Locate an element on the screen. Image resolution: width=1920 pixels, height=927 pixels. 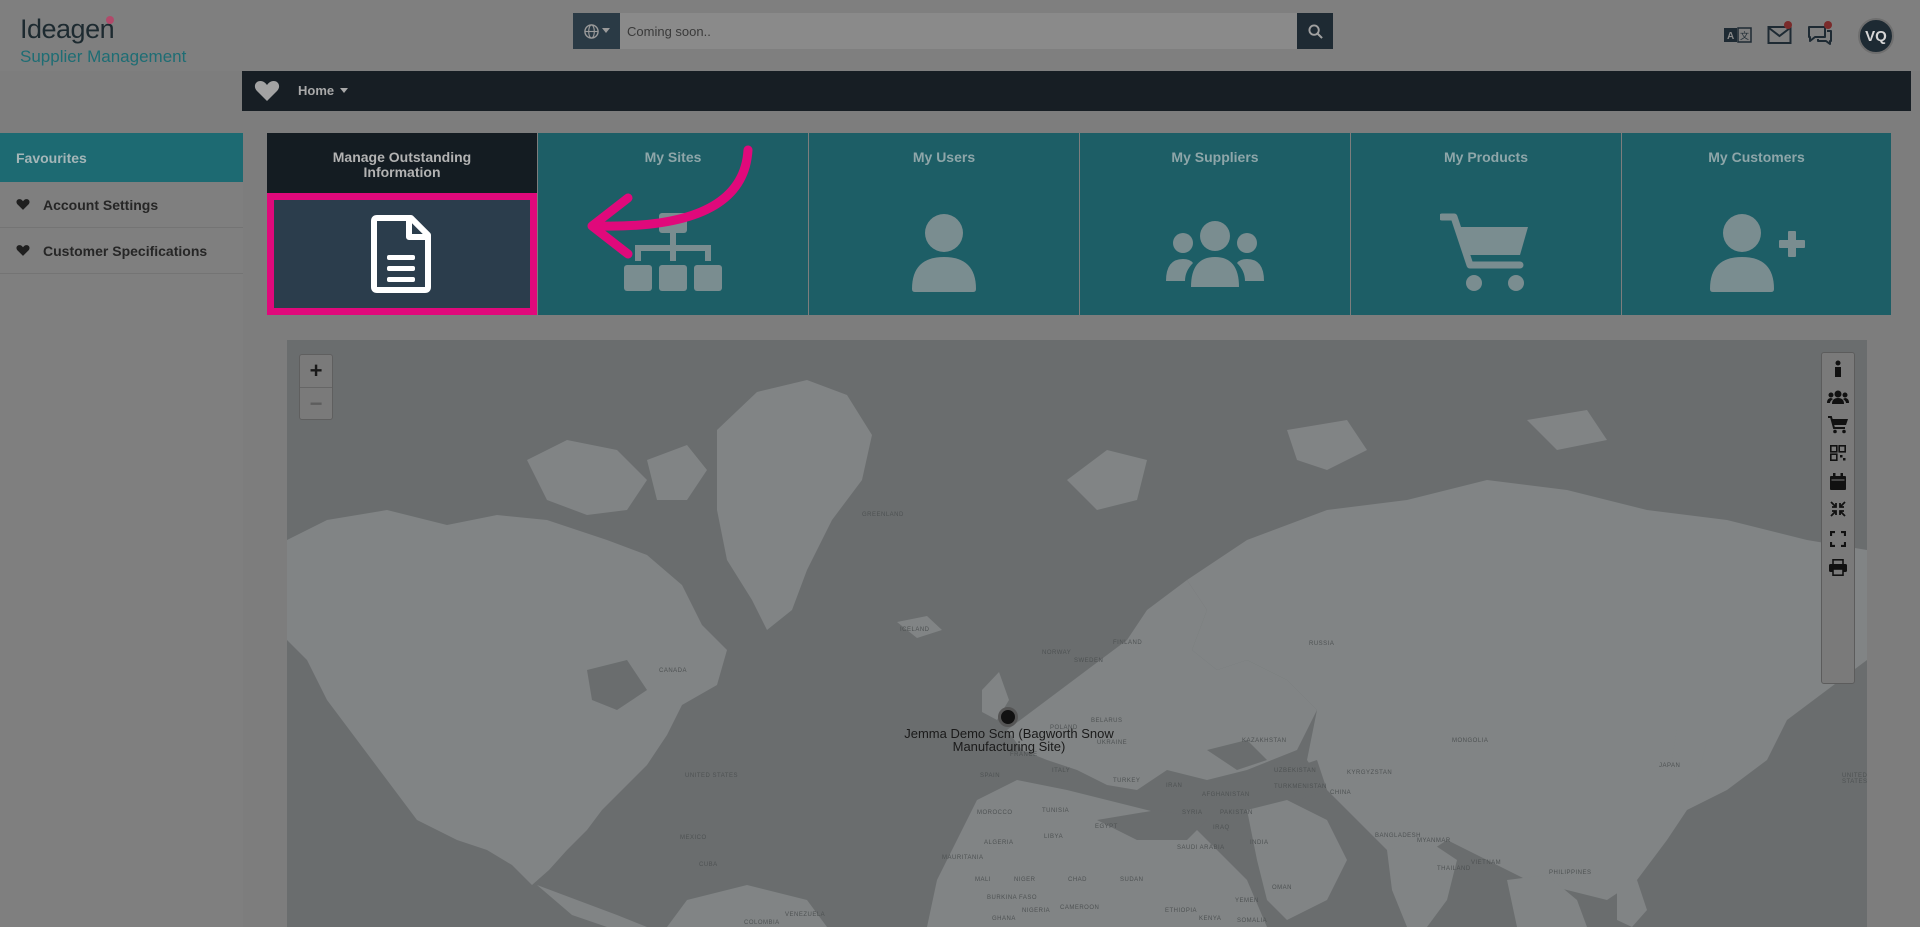
map-label: PAKISTAN is located at coordinates (1236, 813).